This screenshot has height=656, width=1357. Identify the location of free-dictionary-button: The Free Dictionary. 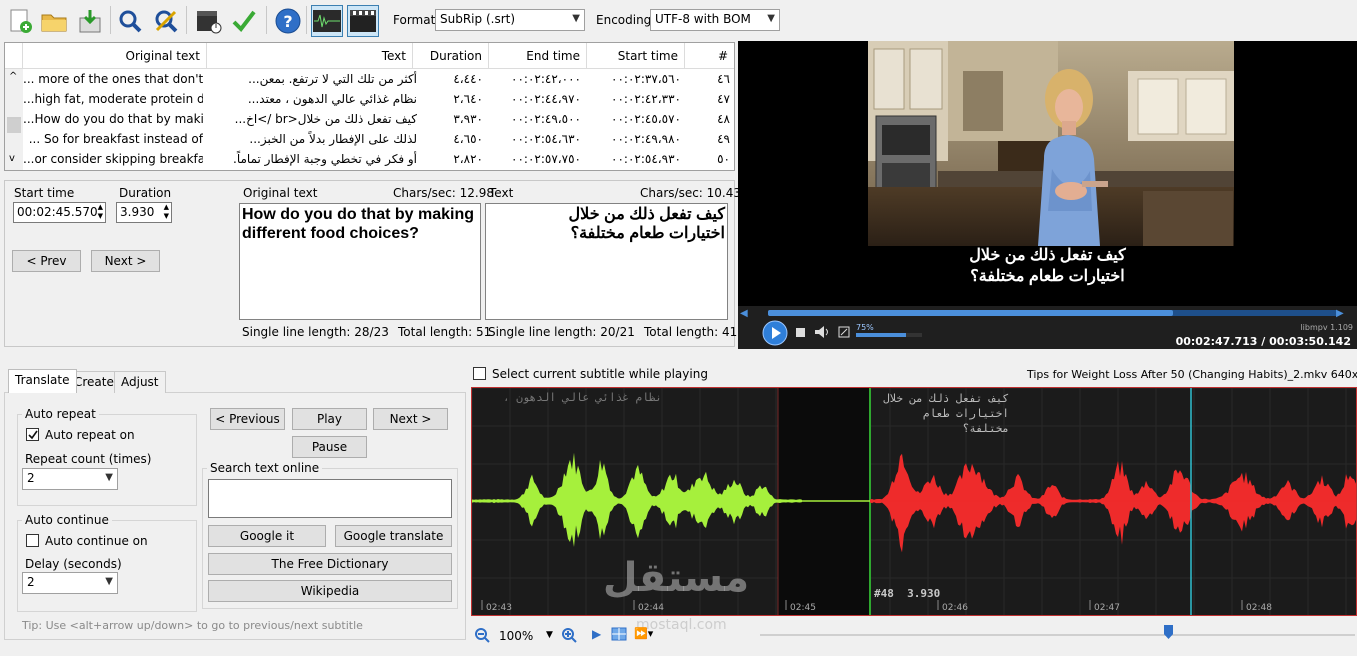
(330, 564).